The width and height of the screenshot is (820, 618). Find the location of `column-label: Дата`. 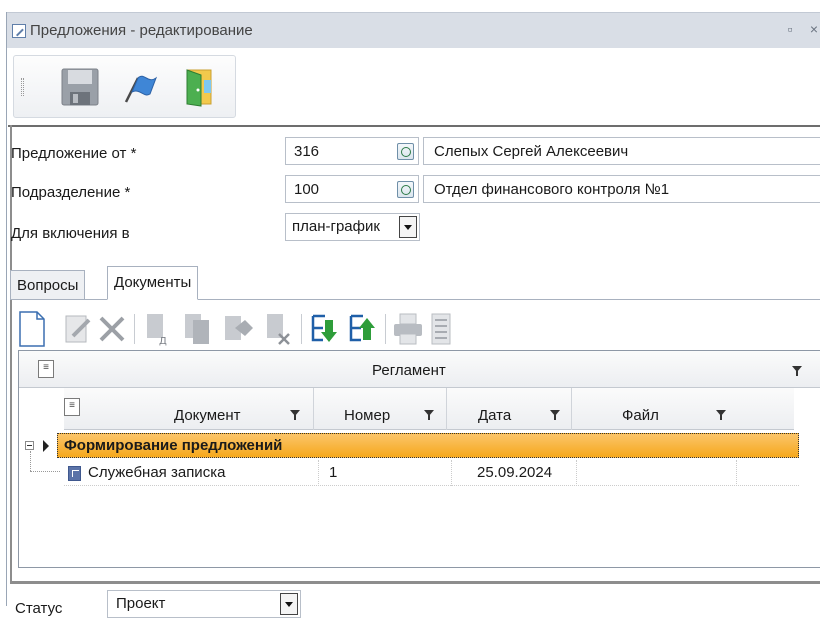

column-label: Дата is located at coordinates (495, 415).